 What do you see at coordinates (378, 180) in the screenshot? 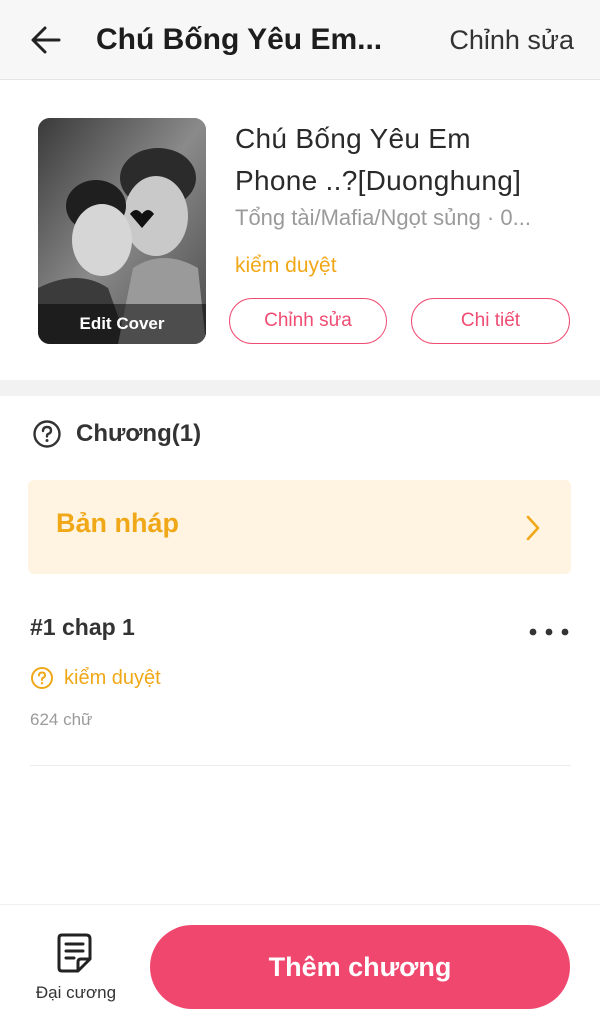
I see `story-title-line-2: Phone ..?[Duonghung]` at bounding box center [378, 180].